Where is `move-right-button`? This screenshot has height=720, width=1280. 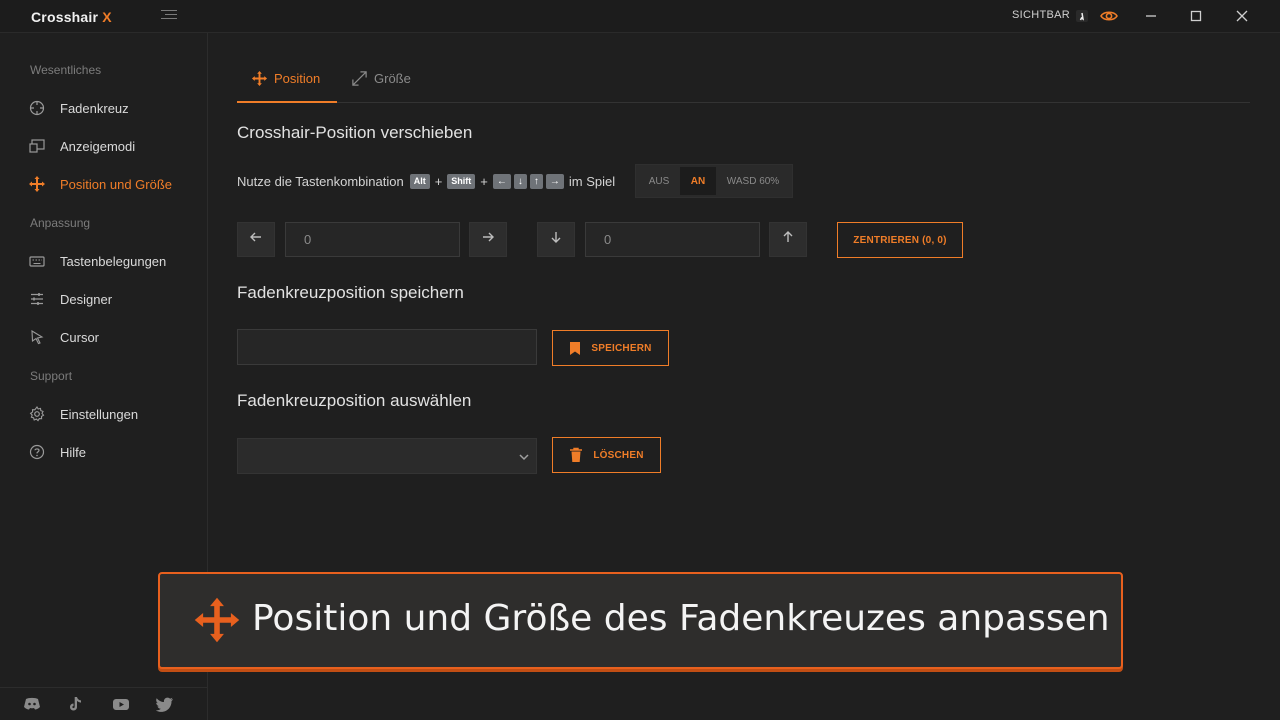 move-right-button is located at coordinates (488, 239).